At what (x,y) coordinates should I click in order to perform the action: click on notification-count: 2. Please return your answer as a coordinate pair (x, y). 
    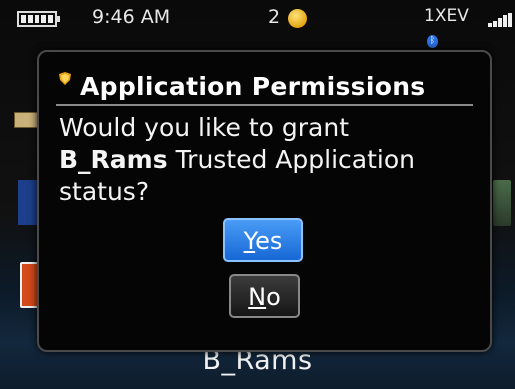
    Looking at the image, I should click on (274, 17).